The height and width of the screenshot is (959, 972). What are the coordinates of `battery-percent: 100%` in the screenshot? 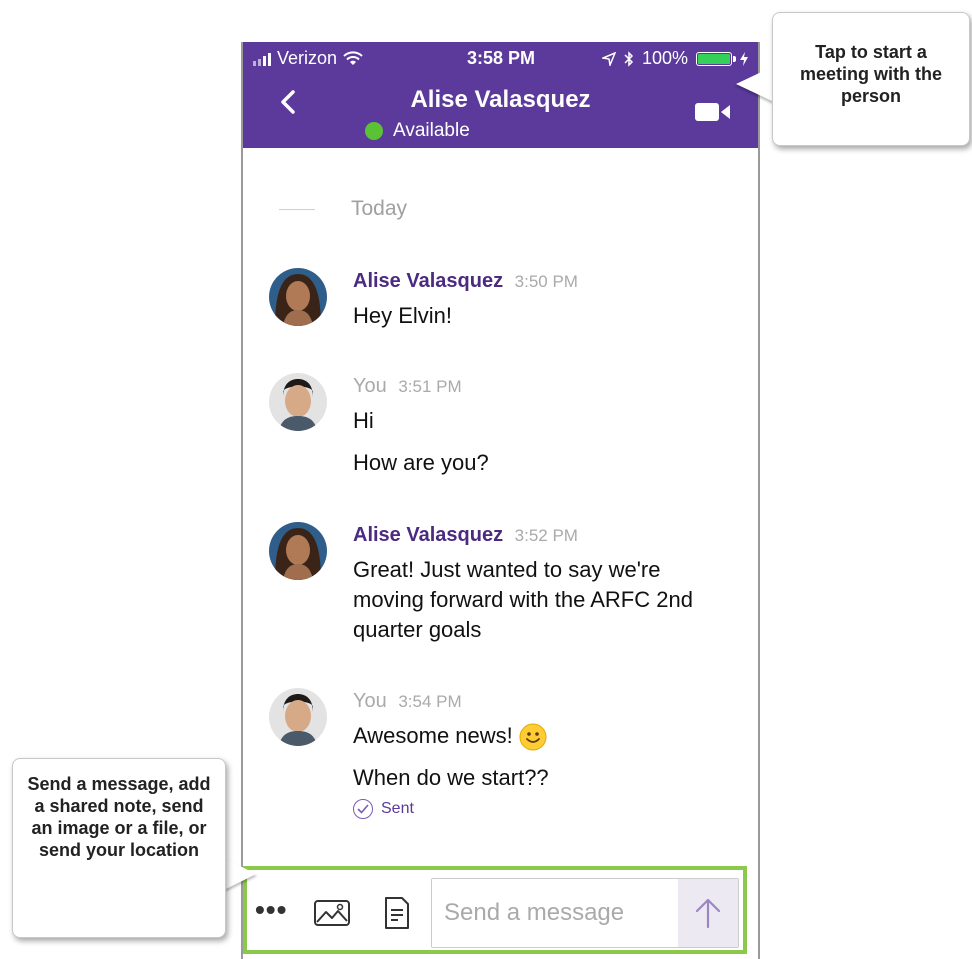 It's located at (664, 58).